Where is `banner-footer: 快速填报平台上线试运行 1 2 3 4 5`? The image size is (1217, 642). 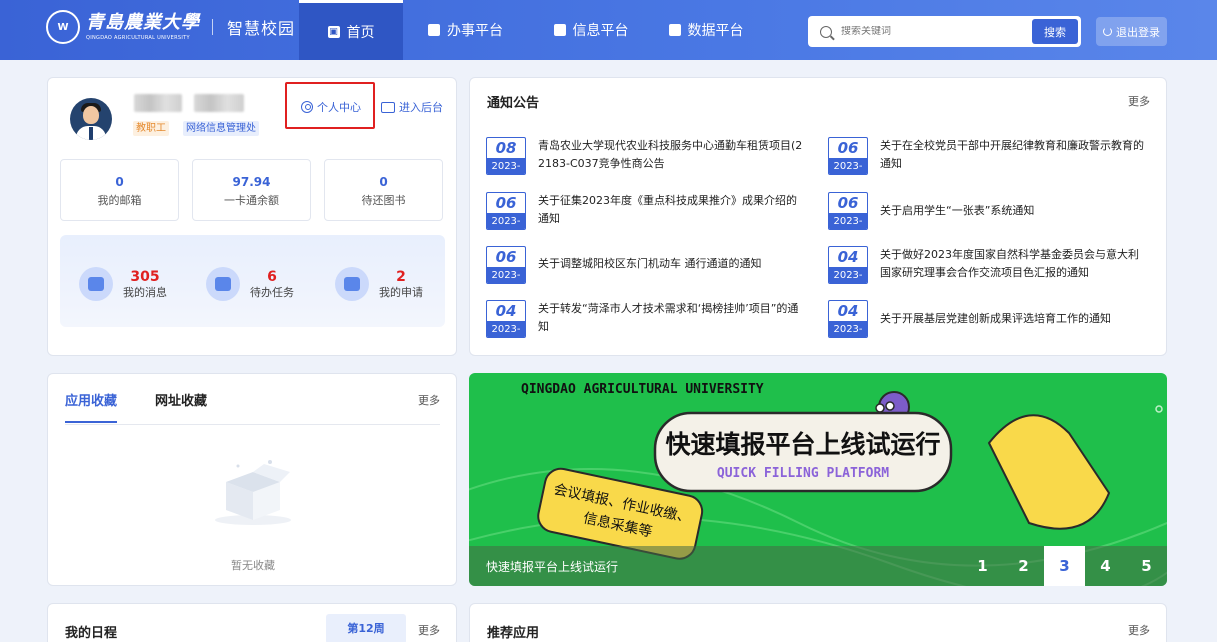
banner-footer: 快速填报平台上线试运行 1 2 3 4 5 is located at coordinates (818, 566).